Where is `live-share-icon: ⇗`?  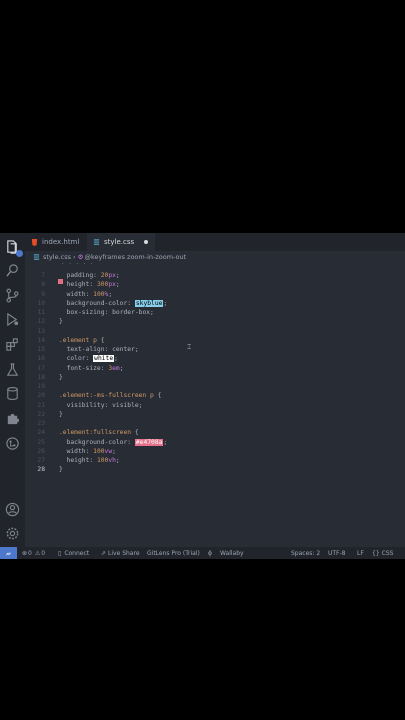
live-share-icon: ⇗ is located at coordinates (104, 553).